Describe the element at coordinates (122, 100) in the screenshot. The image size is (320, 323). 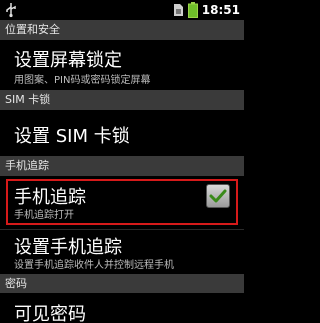
I see `section-header-sim-lock: SIM 卡锁` at that location.